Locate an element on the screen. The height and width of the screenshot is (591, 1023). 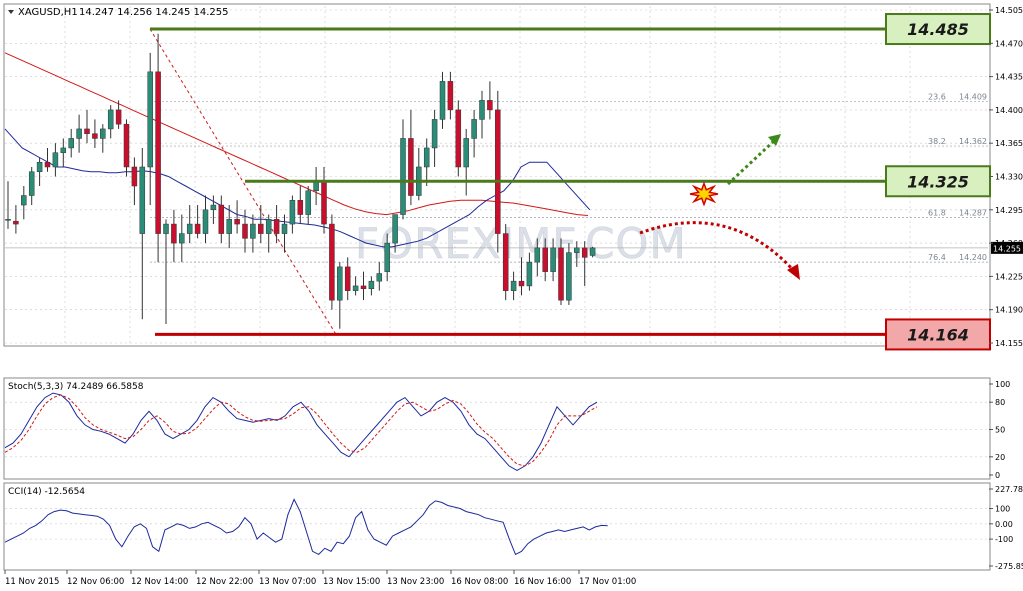
cci-tick-label: 227.782 is located at coordinates (1009, 489).